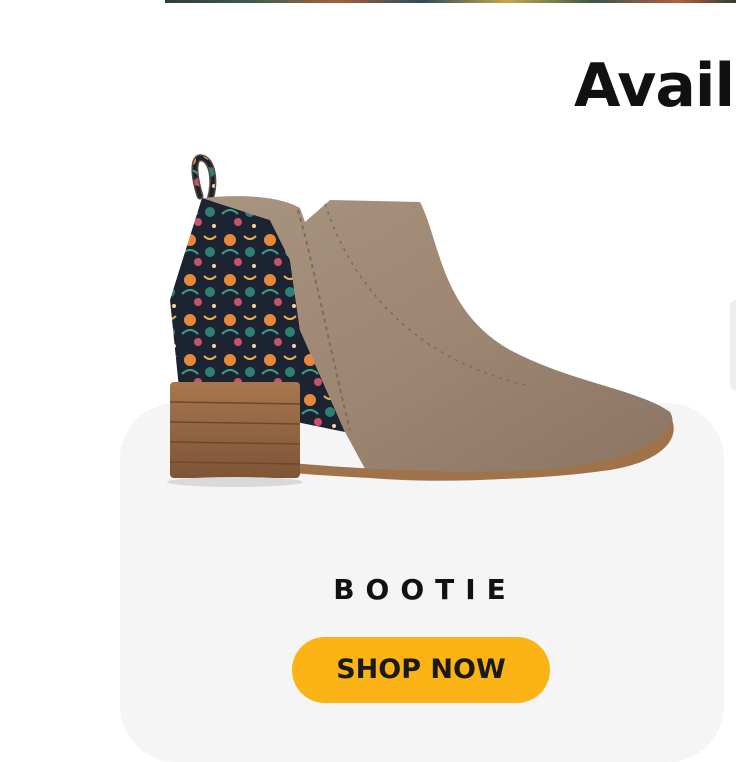 This screenshot has height=762, width=736. I want to click on product-name: BOOTIE, so click(425, 589).